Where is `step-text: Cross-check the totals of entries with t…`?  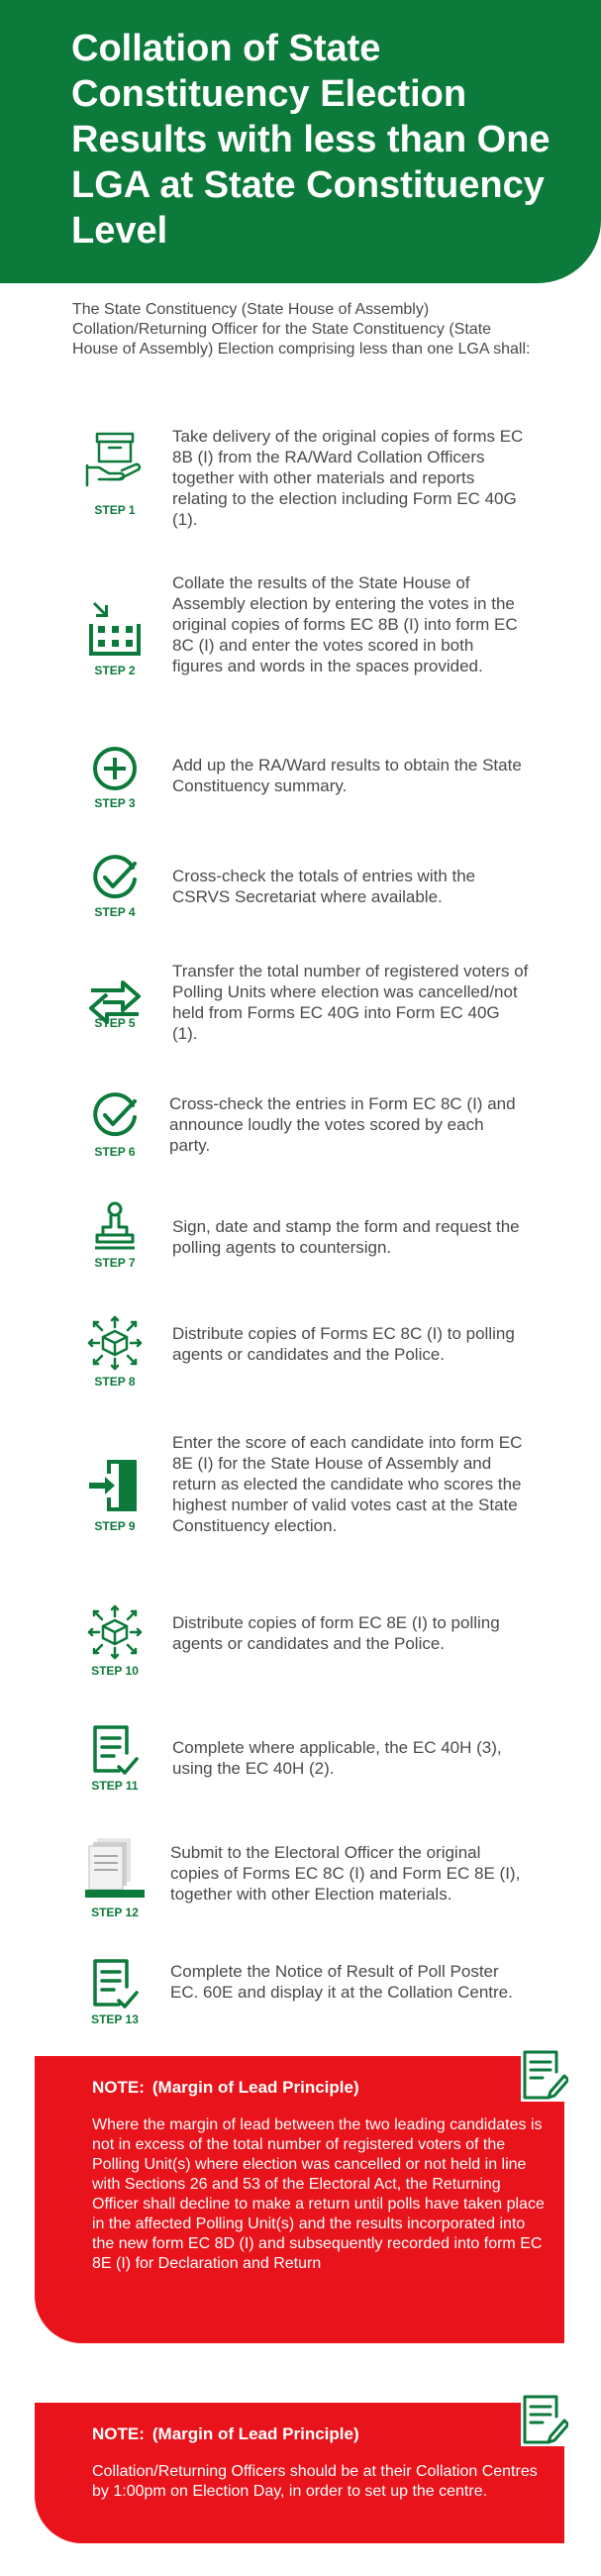 step-text: Cross-check the totals of entries with t… is located at coordinates (324, 886).